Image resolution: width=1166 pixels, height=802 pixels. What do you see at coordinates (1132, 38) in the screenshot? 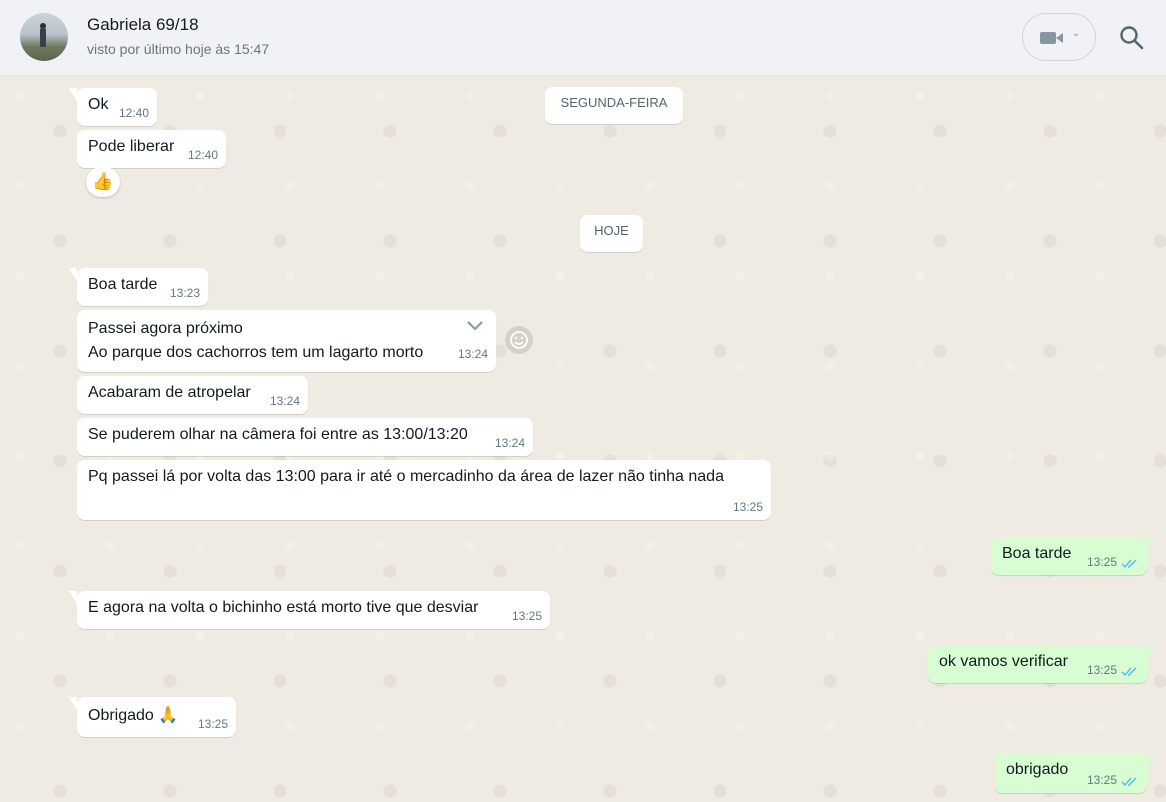
I see `search-icon` at bounding box center [1132, 38].